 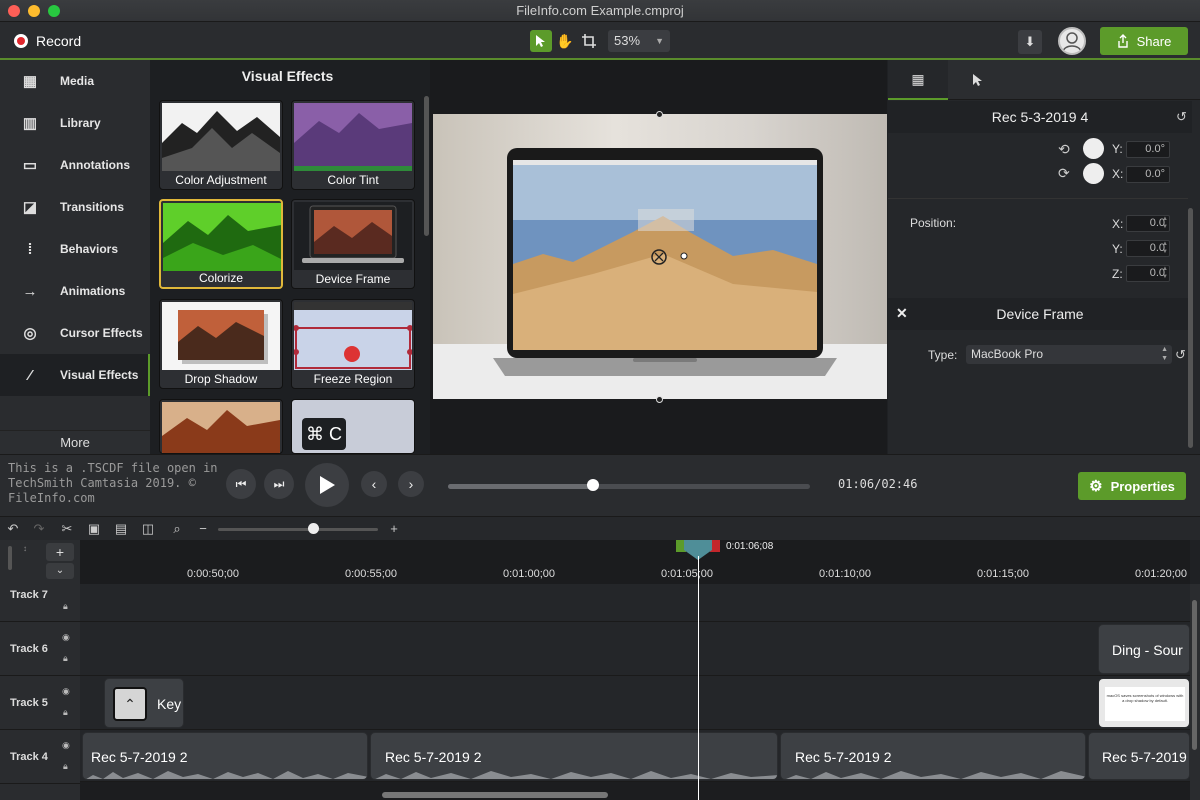 What do you see at coordinates (279, 484) in the screenshot?
I see `step-forward-button: ⏭` at bounding box center [279, 484].